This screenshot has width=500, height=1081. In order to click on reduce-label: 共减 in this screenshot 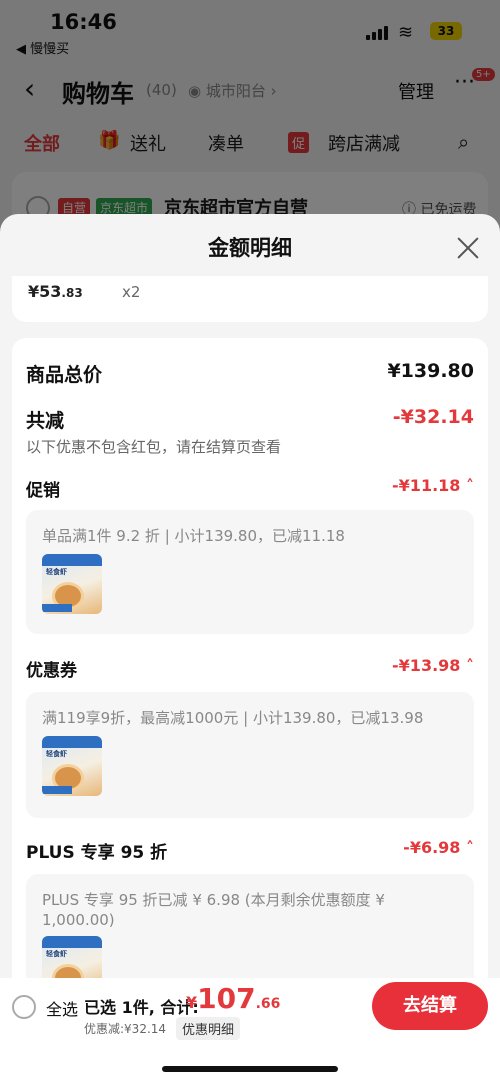, I will do `click(45, 421)`.